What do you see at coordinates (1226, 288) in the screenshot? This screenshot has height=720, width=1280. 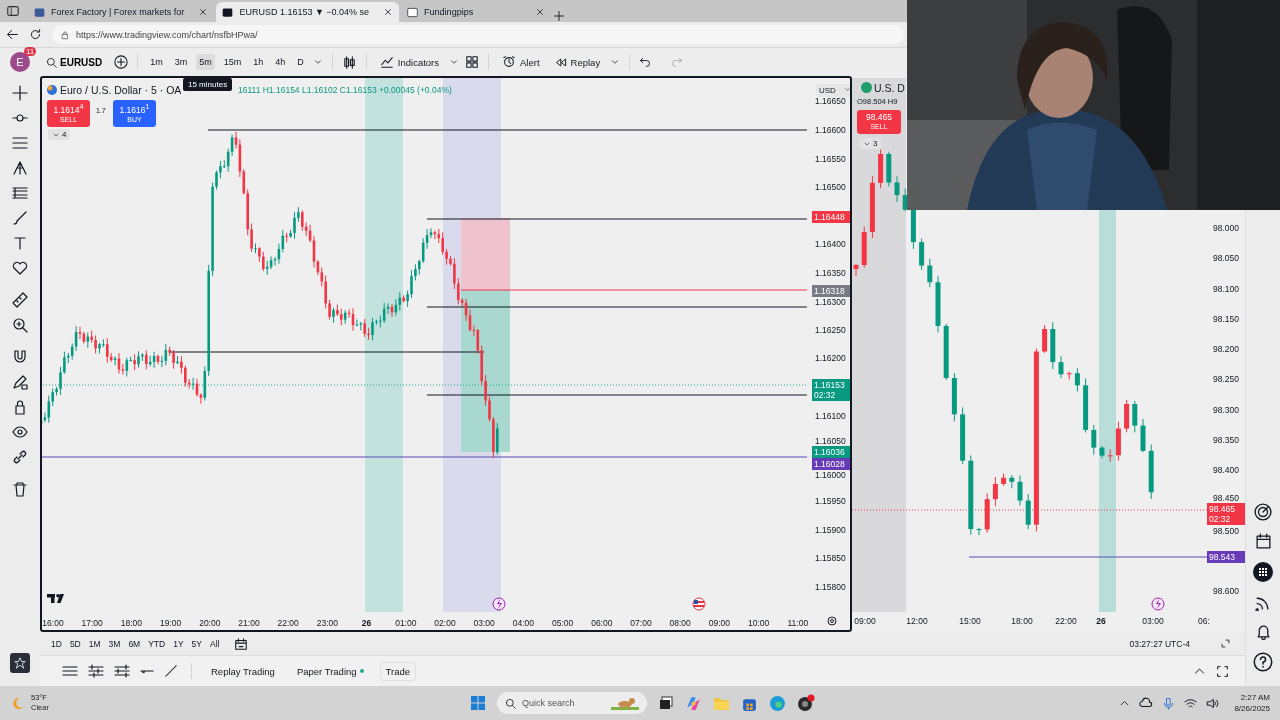 I see `price-tick-label: 98.100` at bounding box center [1226, 288].